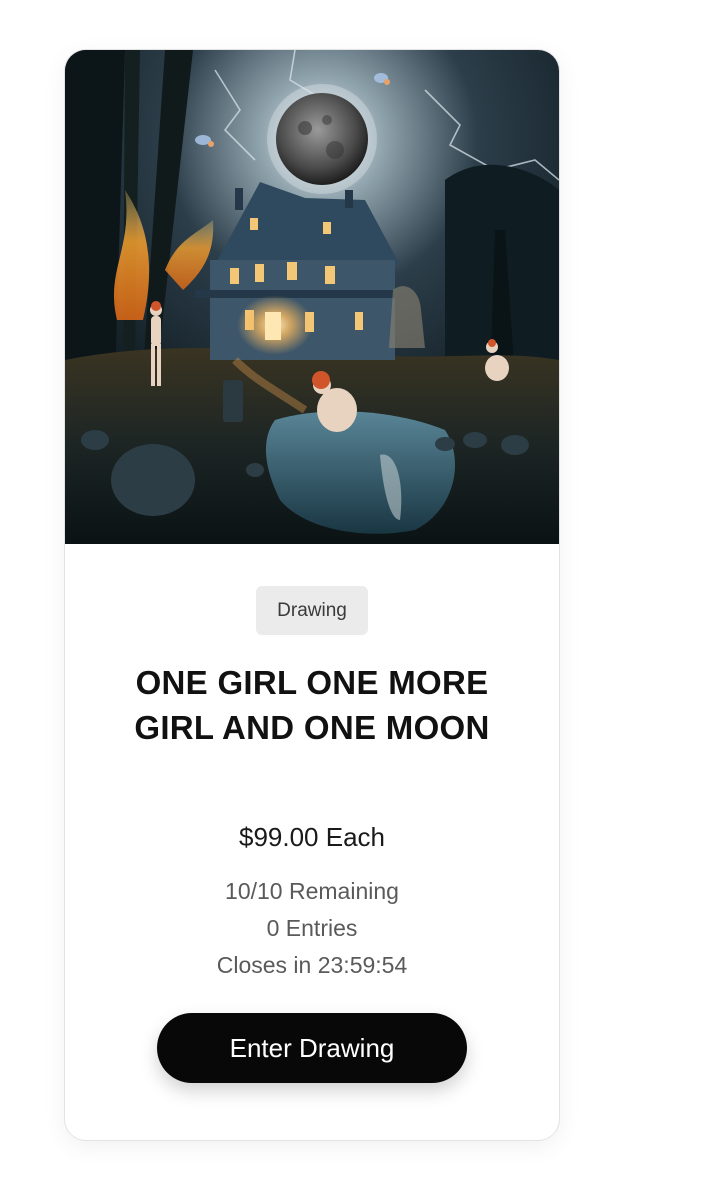 This screenshot has width=706, height=1200. Describe the element at coordinates (312, 610) in the screenshot. I see `category-badge: Drawing` at that location.